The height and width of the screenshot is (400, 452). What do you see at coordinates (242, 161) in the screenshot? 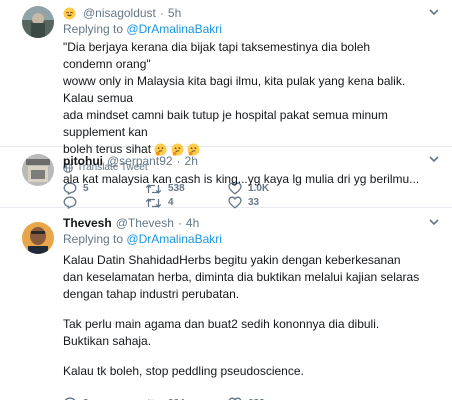
I see `tweet-header: pitohui @serpant92 · 2h` at bounding box center [242, 161].